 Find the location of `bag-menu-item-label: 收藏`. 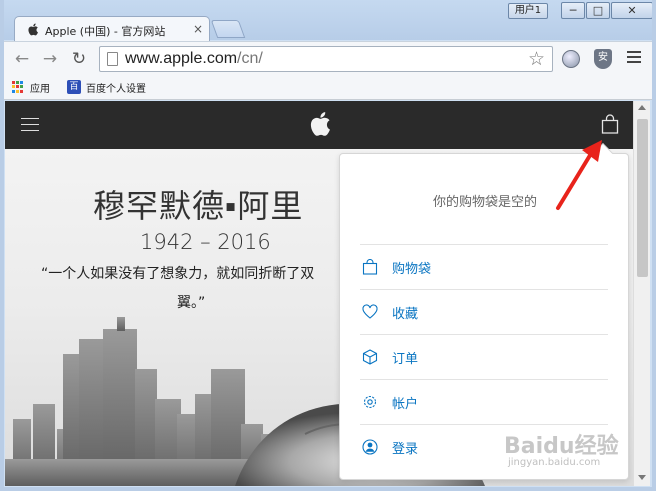

bag-menu-item-label: 收藏 is located at coordinates (405, 314).